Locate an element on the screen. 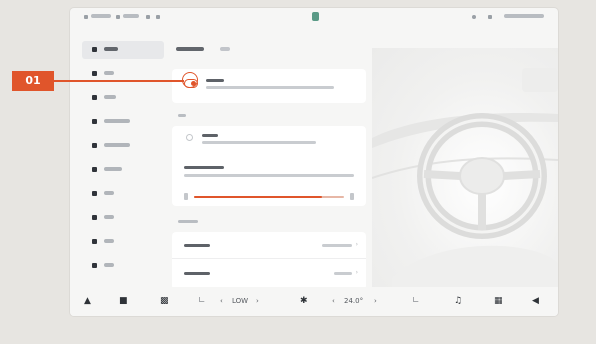  seat-right-icon: ∟ is located at coordinates (416, 301).